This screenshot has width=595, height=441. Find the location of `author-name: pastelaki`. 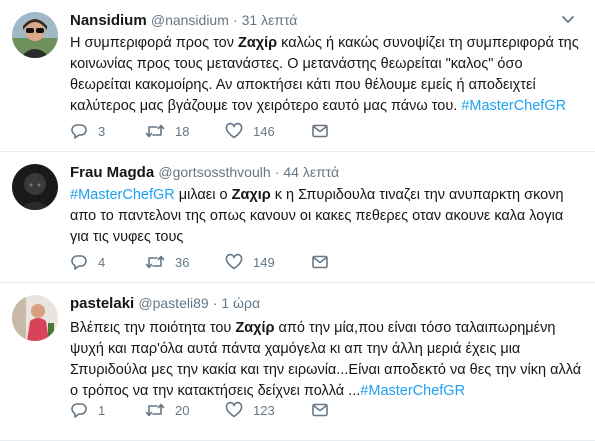

author-name: pastelaki is located at coordinates (102, 303).